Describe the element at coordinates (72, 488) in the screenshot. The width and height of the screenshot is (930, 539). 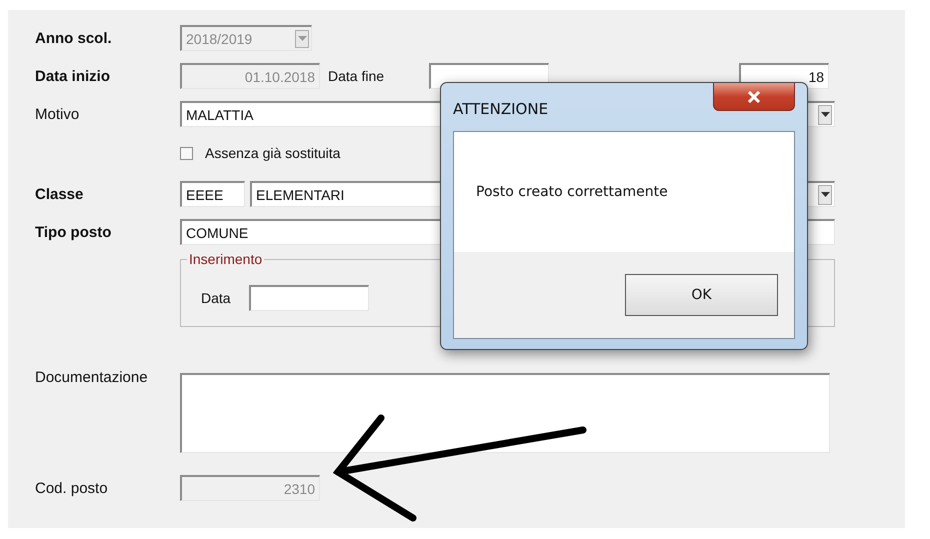
I see `field-label: Cod. posto` at that location.